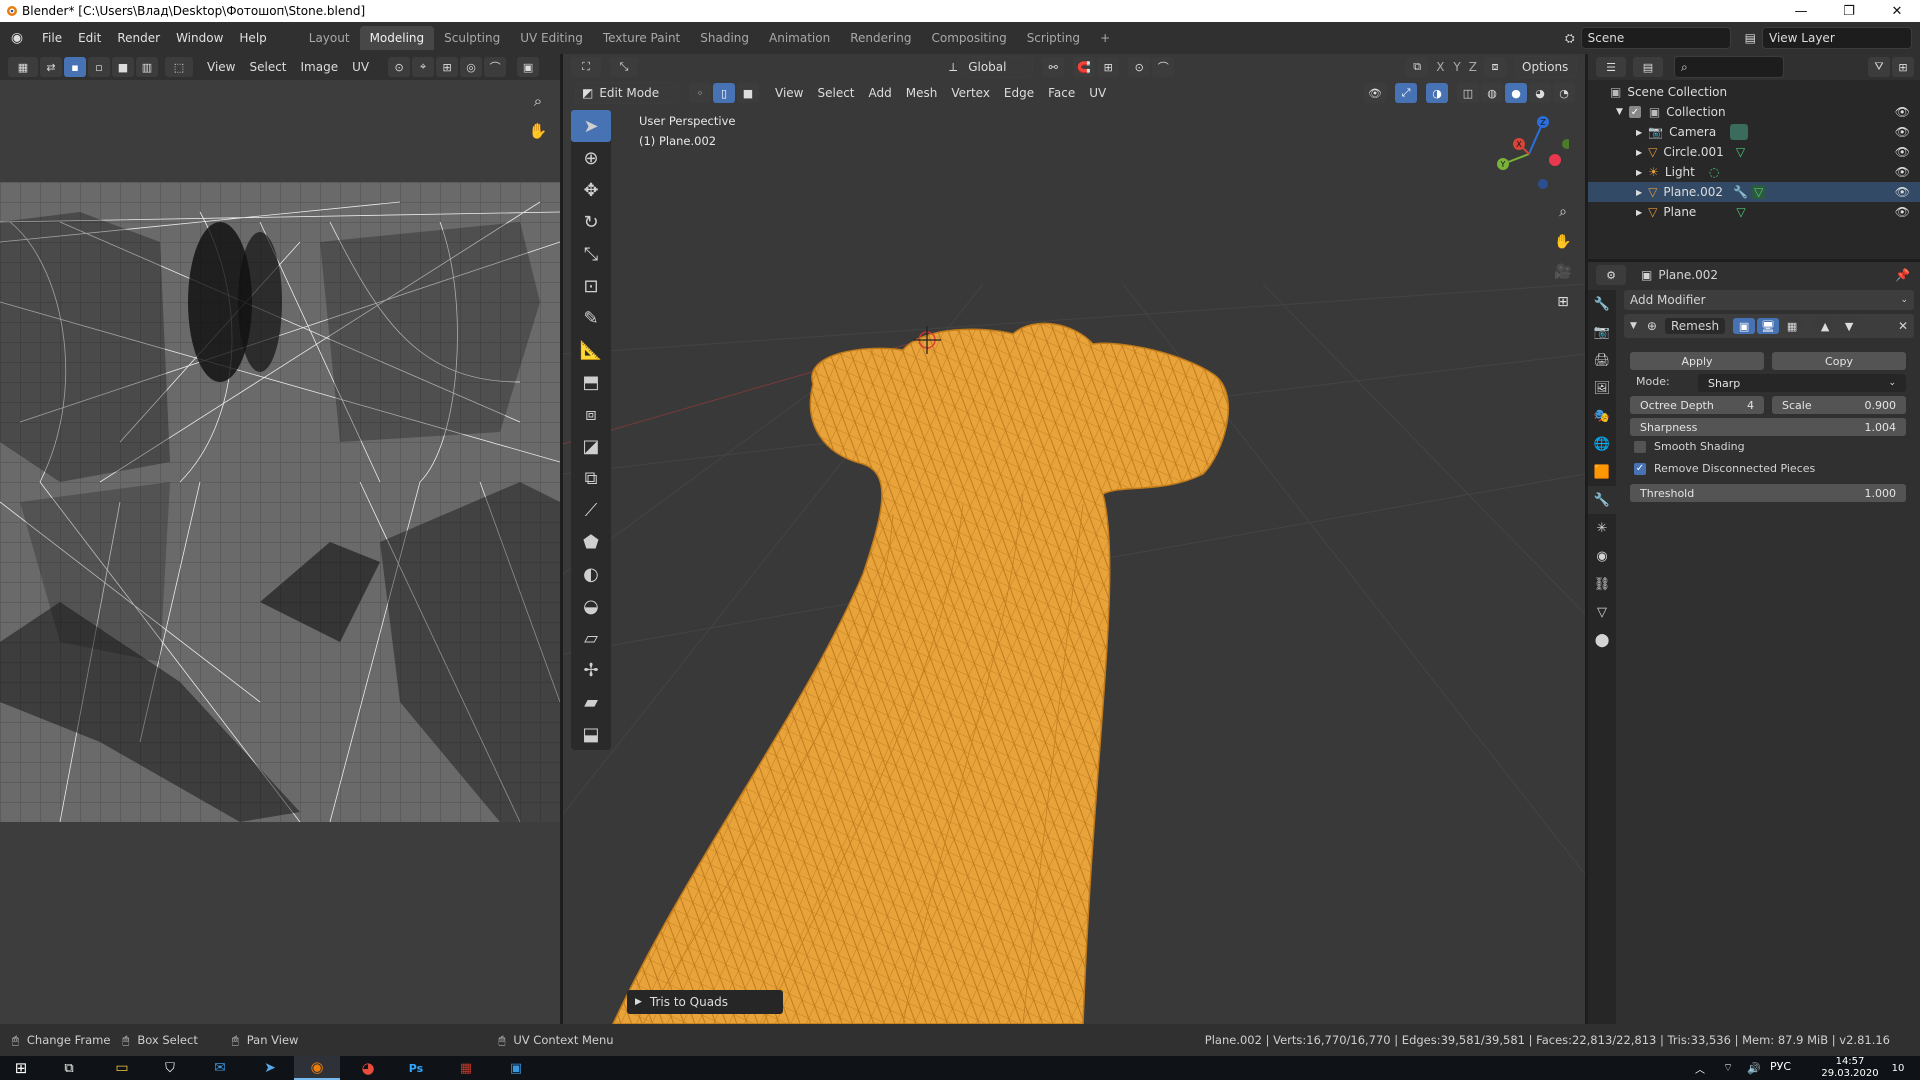  I want to click on visibility-icon: 👁, so click(1375, 93).